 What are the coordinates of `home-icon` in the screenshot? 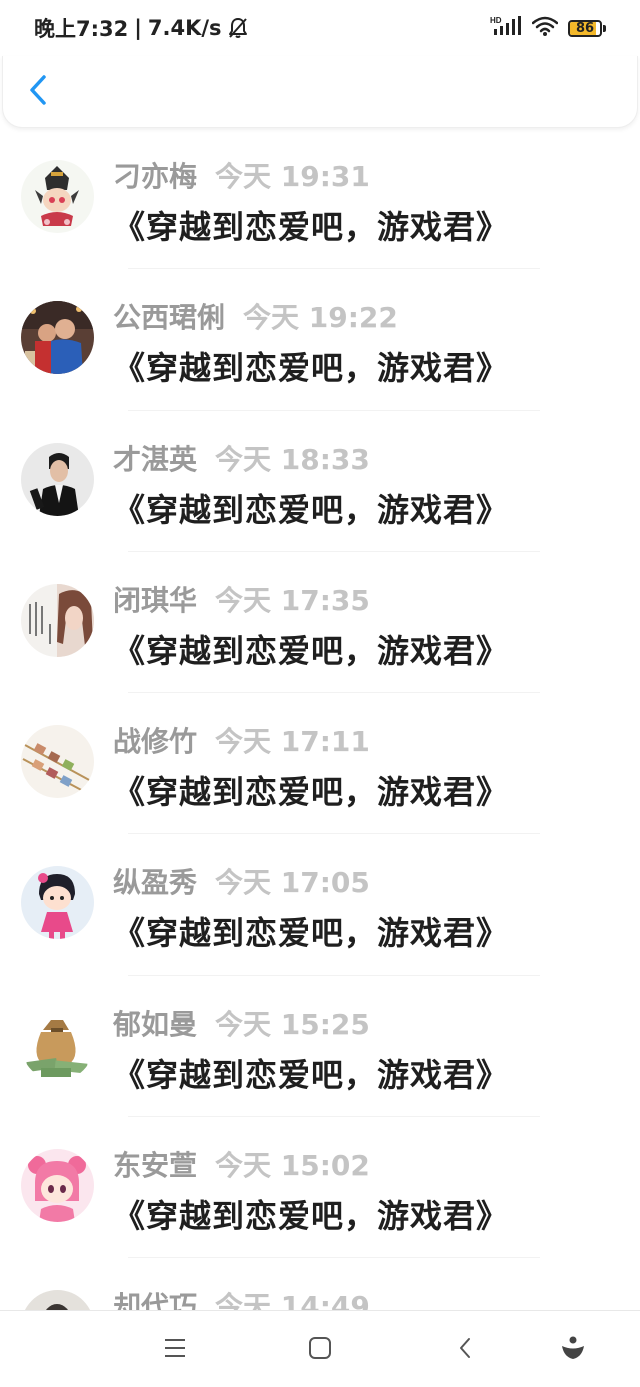 It's located at (320, 1350).